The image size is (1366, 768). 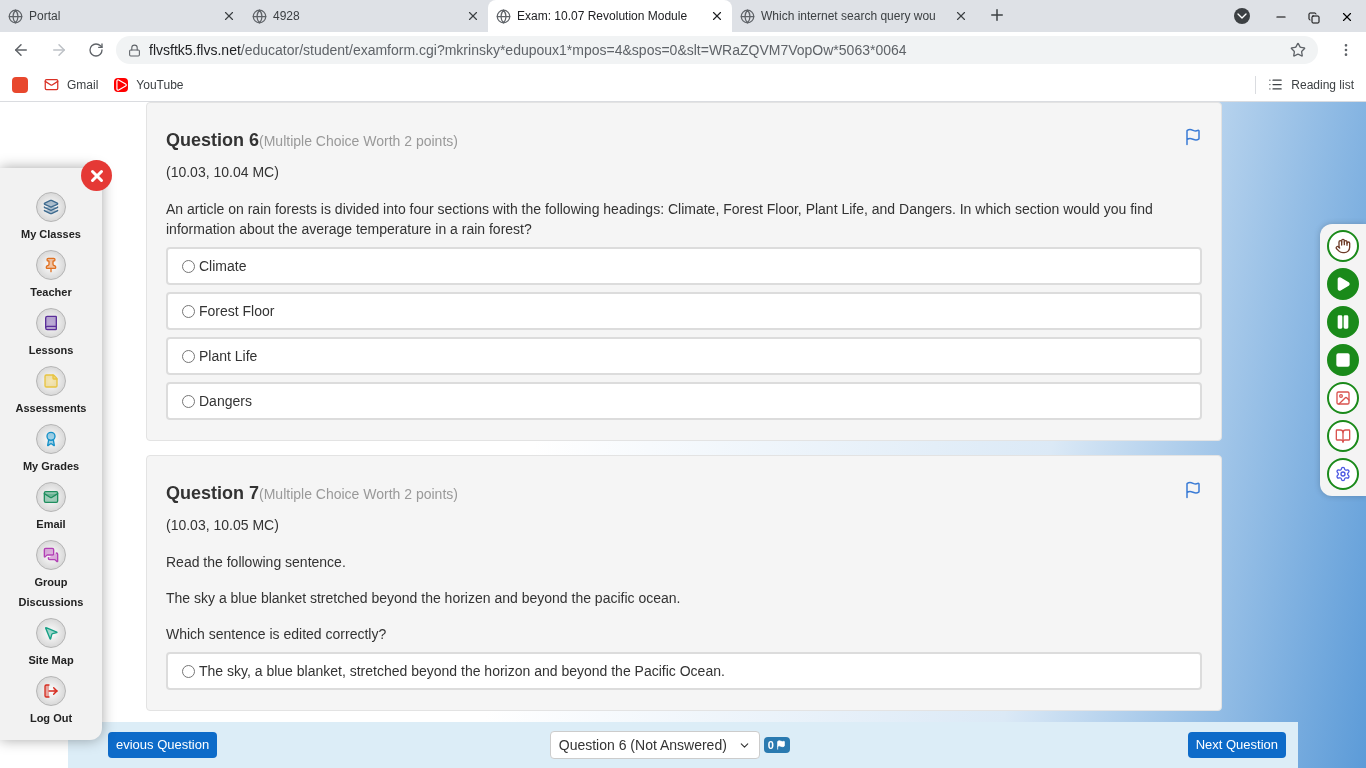 I want to click on sidebar-label: Lessons, so click(x=51, y=350).